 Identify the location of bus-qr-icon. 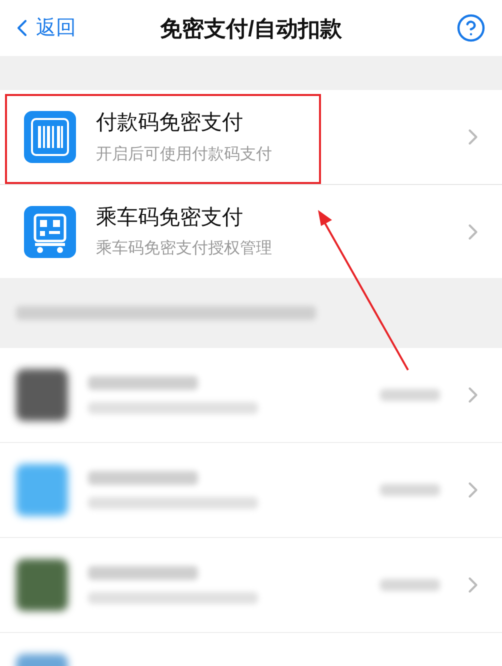
(50, 232).